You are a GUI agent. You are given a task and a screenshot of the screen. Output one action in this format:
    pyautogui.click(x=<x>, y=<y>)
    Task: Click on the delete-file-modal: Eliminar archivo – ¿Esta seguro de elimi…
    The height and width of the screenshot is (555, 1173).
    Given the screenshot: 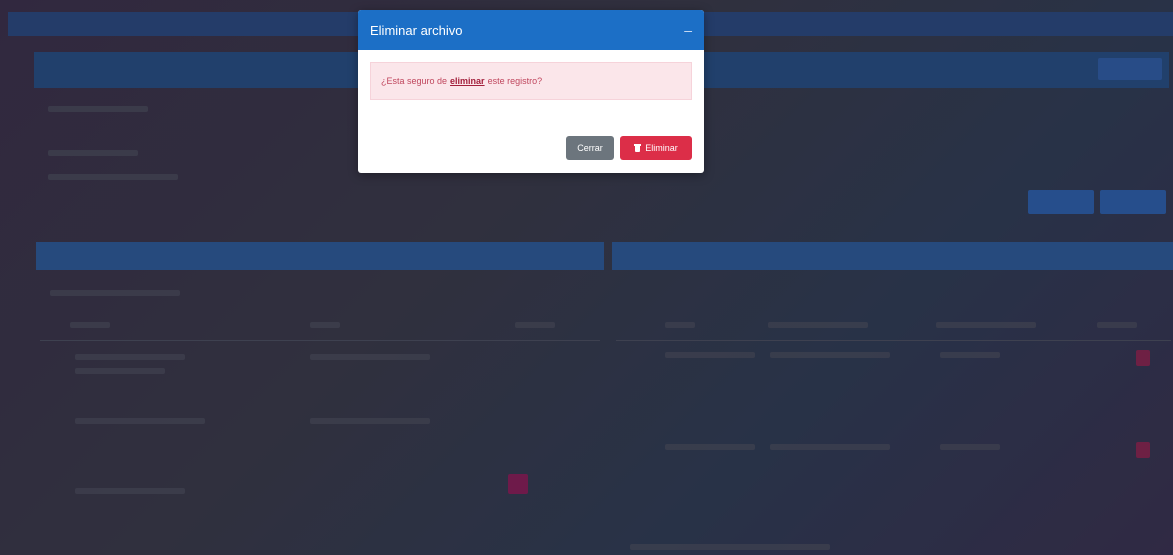 What is the action you would take?
    pyautogui.click(x=531, y=91)
    